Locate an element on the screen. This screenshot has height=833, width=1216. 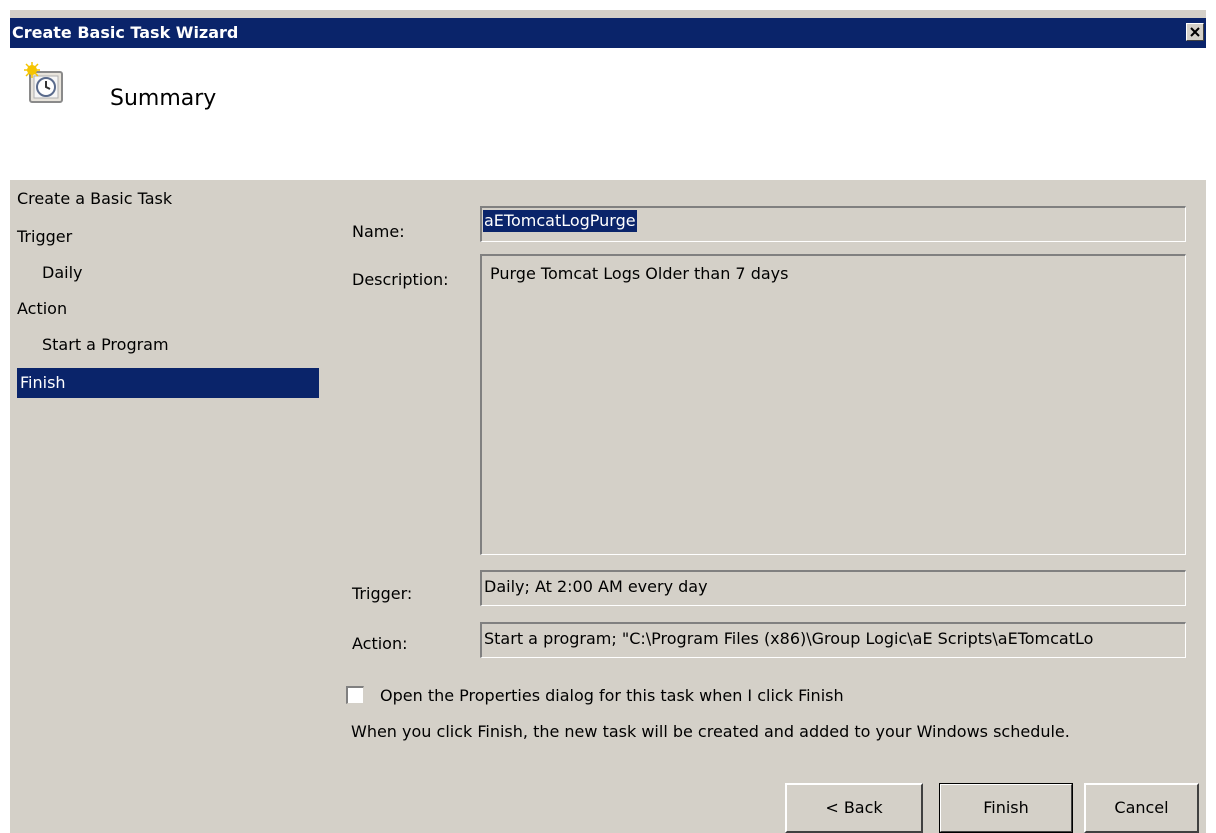
trigger-value: Daily; At 2:00 AM every day is located at coordinates (596, 586).